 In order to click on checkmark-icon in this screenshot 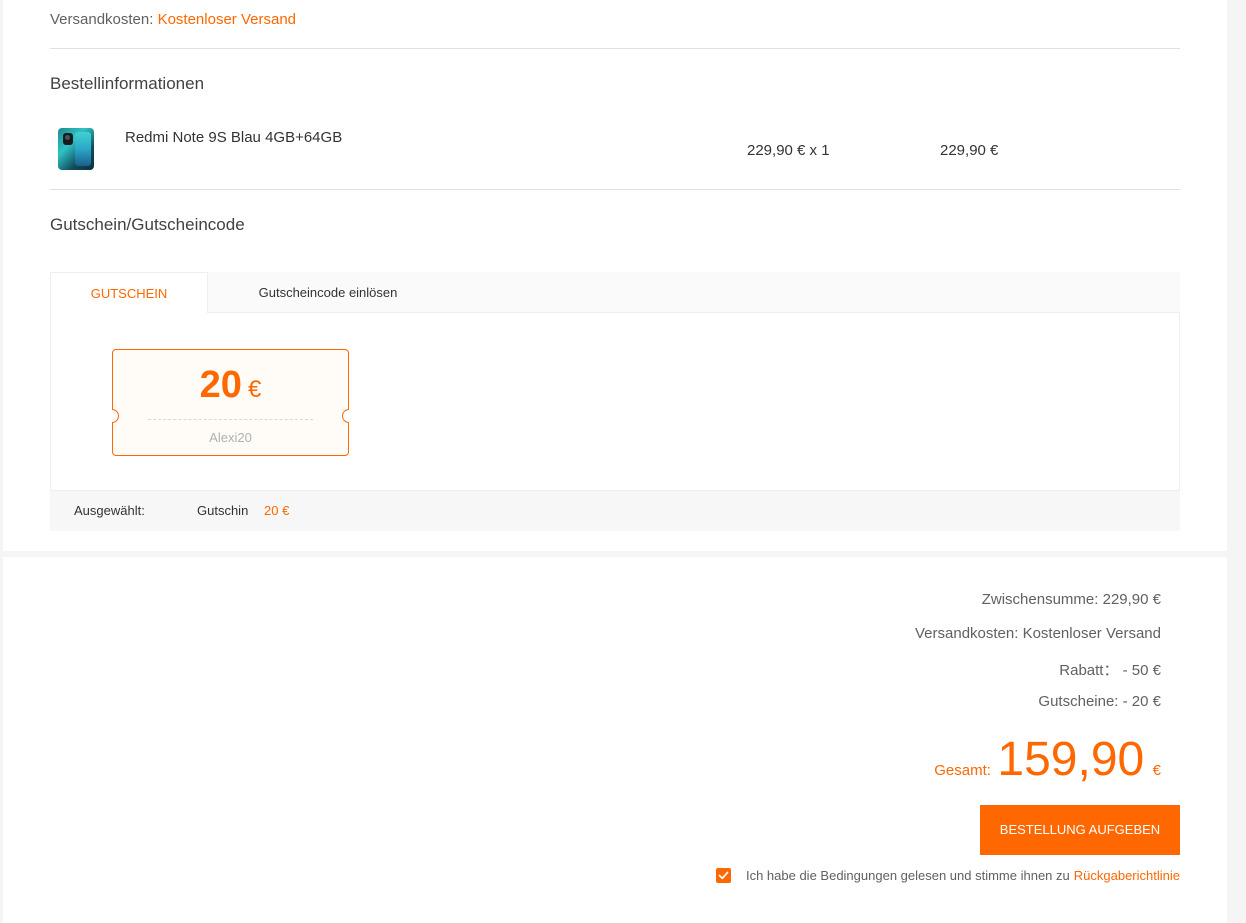, I will do `click(723, 875)`.